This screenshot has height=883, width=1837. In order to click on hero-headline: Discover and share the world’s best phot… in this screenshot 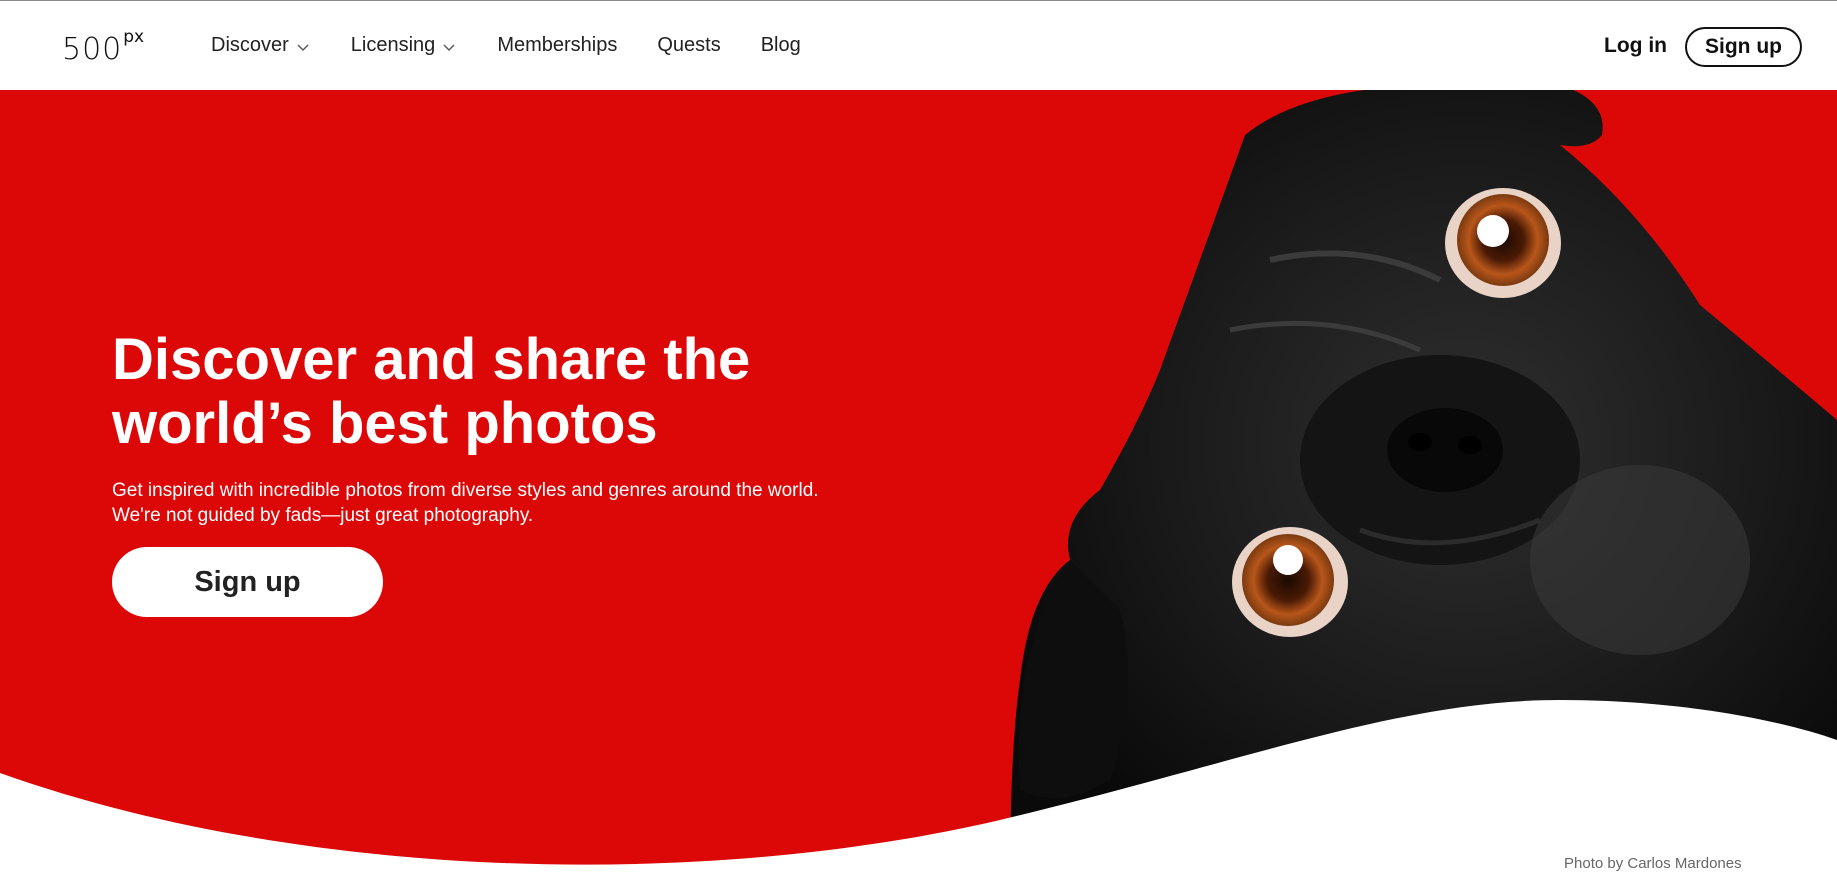, I will do `click(472, 392)`.